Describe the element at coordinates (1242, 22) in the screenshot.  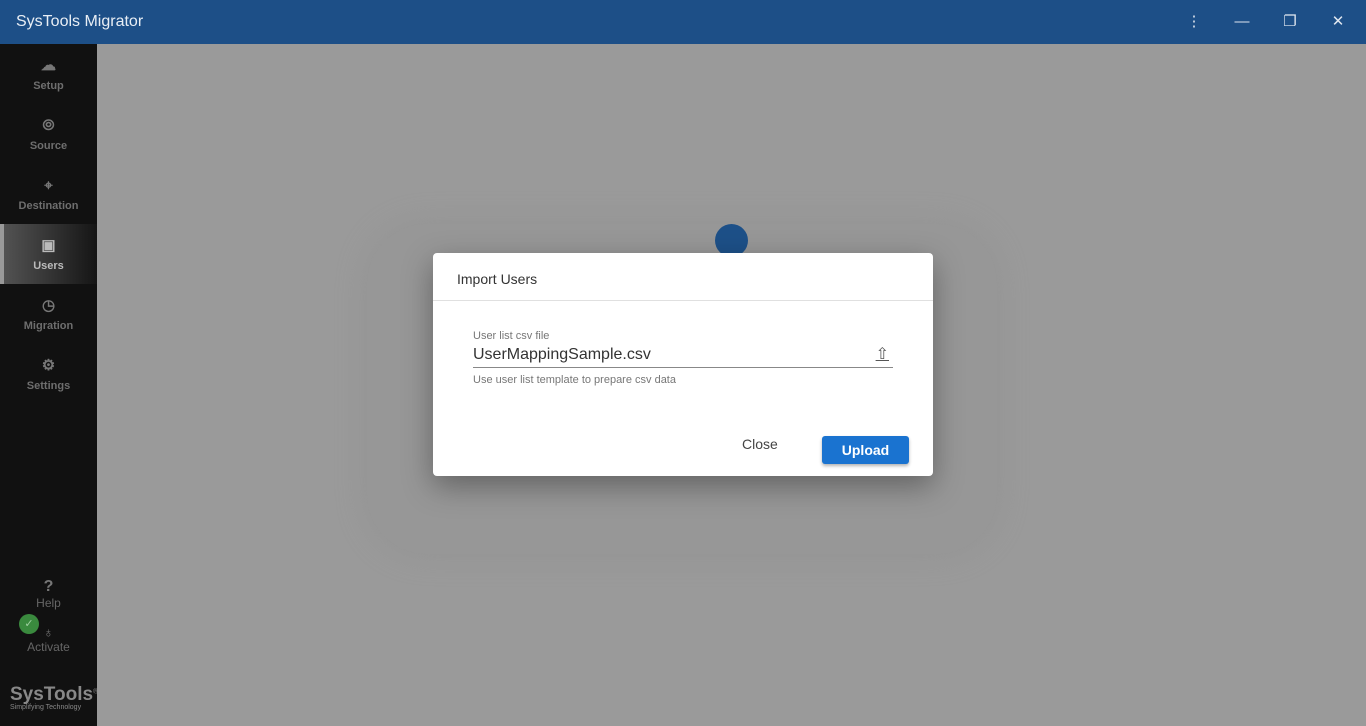
I see `minimize-icon: —` at that location.